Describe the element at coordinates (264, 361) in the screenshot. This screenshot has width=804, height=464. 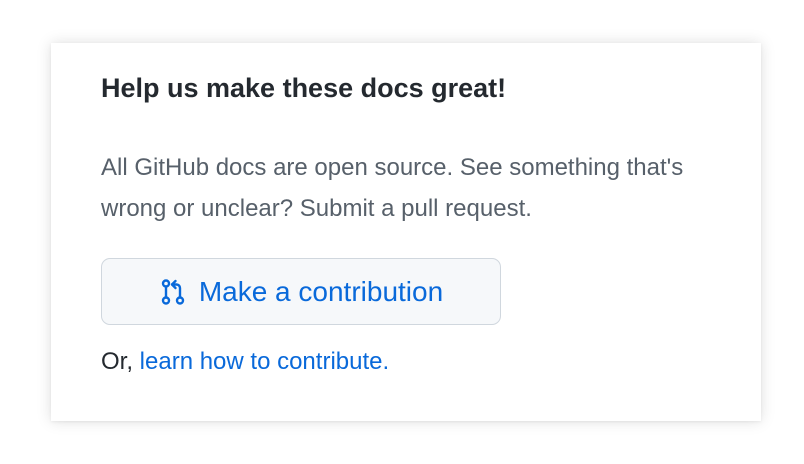
I see `learn-how-to-contribute-link: learn how to contribute.` at that location.